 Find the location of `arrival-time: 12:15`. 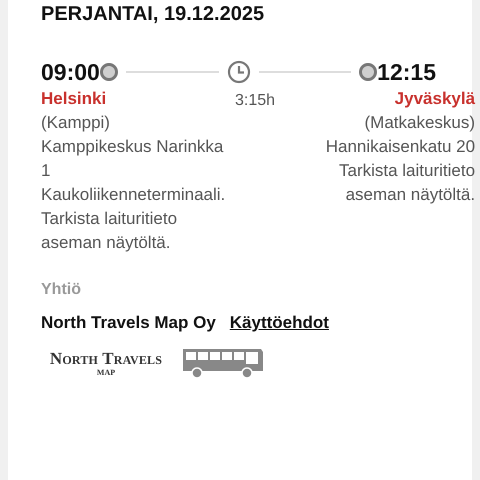

arrival-time: 12:15 is located at coordinates (406, 72).